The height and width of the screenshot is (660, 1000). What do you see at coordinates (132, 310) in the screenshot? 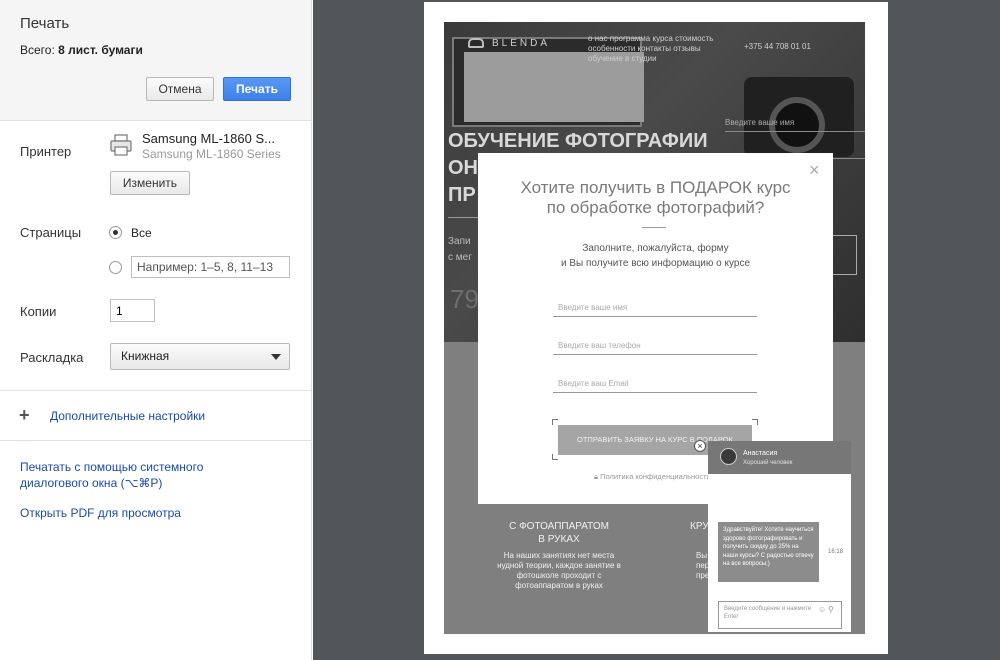
I see `copies-input` at bounding box center [132, 310].